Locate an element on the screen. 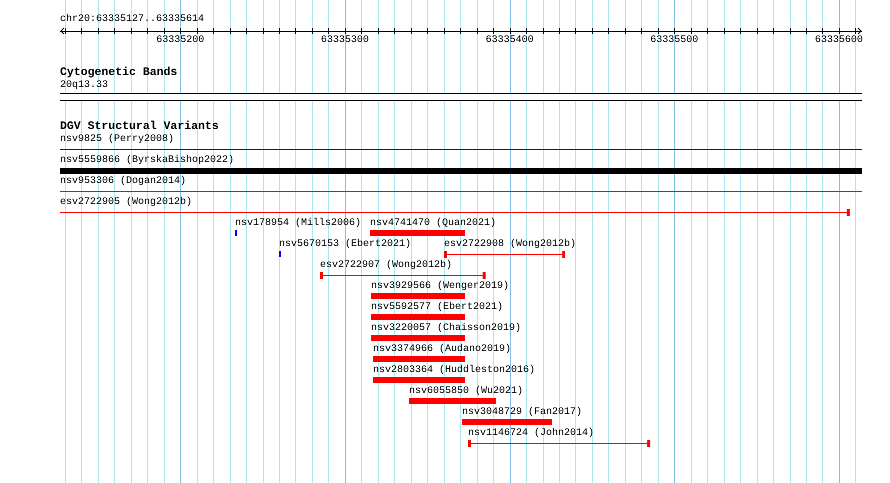 Image resolution: width=890 pixels, height=483 pixels. ruler-tick-label: 63335300 is located at coordinates (344, 41).